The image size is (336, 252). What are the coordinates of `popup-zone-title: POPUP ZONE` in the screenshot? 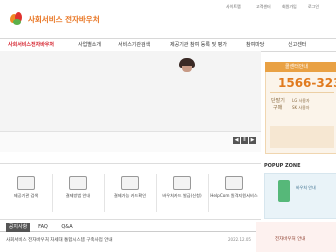 It's located at (282, 166).